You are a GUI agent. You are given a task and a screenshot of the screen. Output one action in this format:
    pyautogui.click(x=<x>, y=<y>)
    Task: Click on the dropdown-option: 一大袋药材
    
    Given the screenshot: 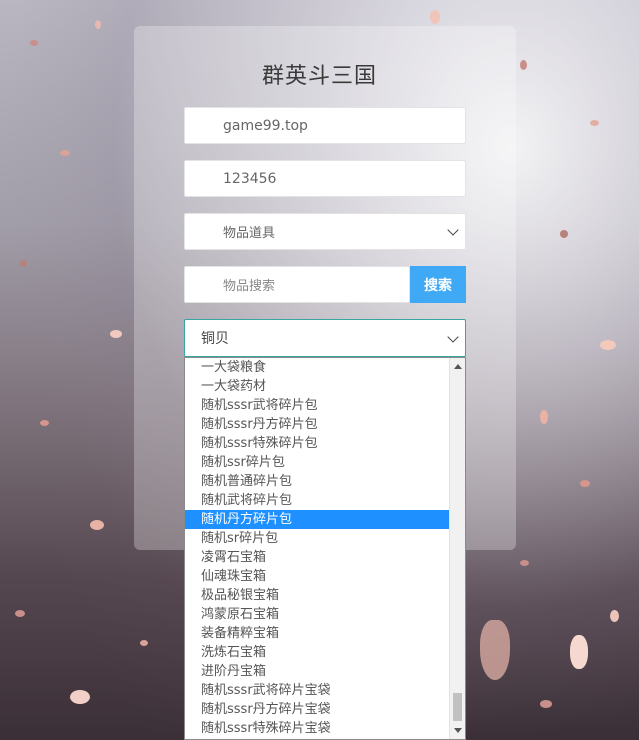 What is the action you would take?
    pyautogui.click(x=317, y=386)
    